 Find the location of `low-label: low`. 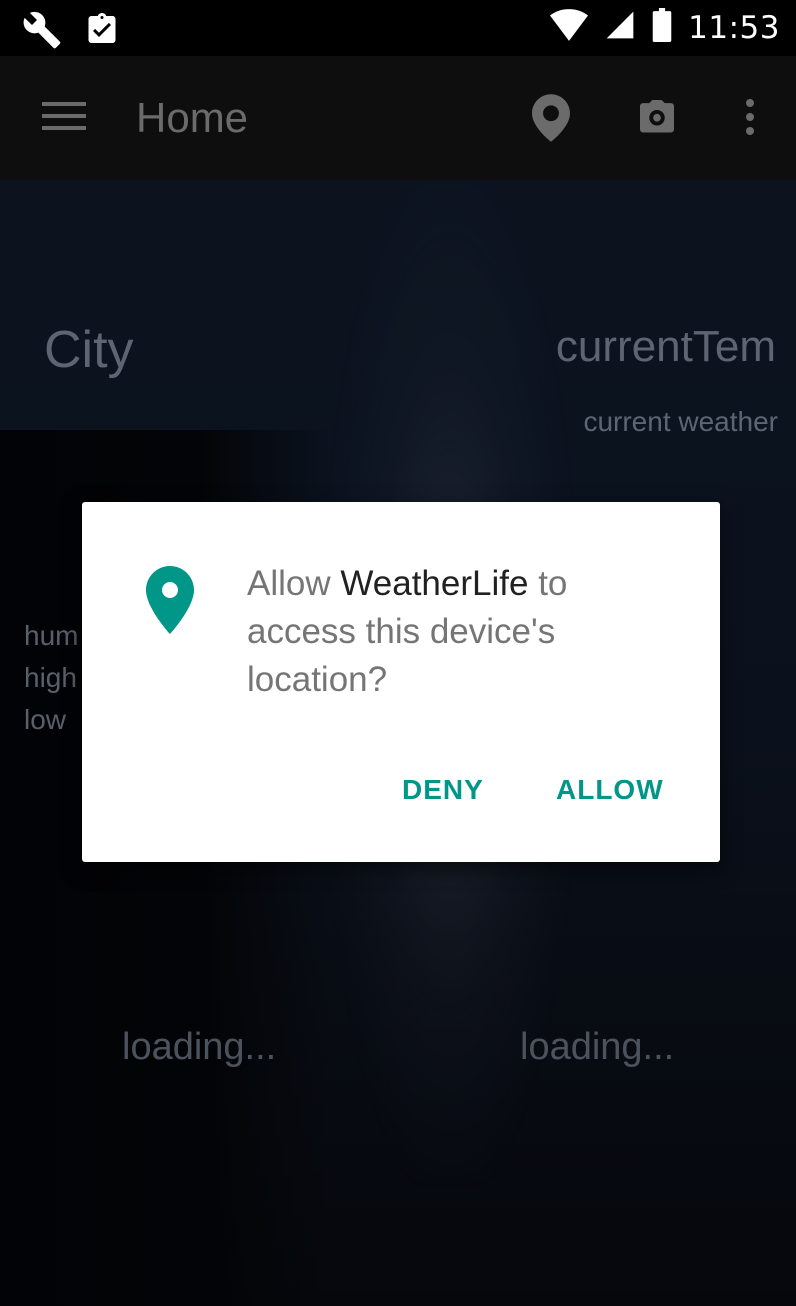

low-label: low is located at coordinates (45, 719).